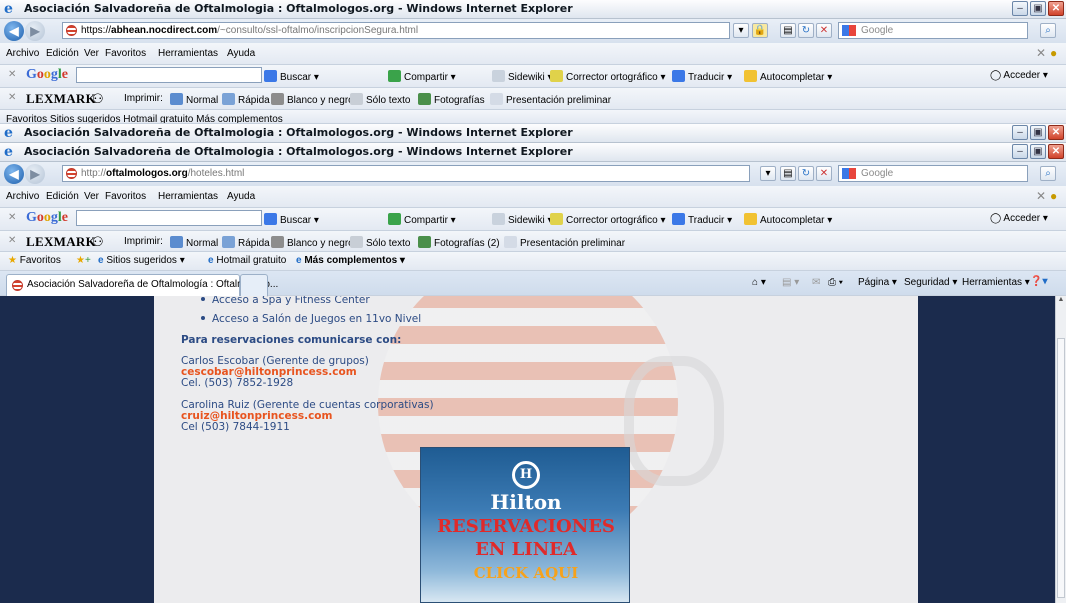 This screenshot has width=1066, height=603. I want to click on print-icon: ⎙ ▾, so click(835, 282).